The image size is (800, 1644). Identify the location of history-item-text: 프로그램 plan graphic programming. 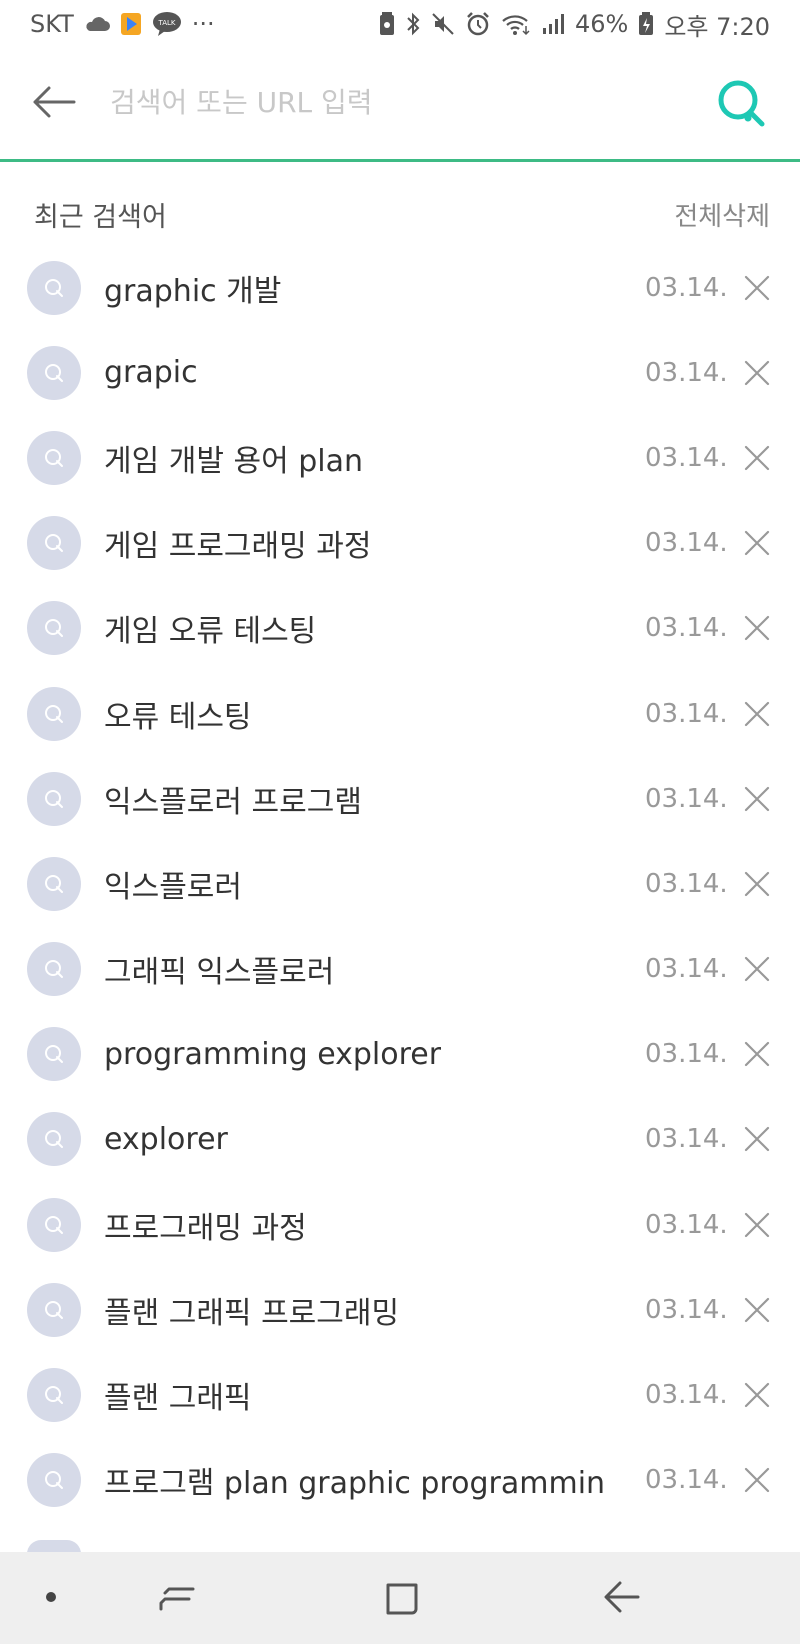
(354, 1480).